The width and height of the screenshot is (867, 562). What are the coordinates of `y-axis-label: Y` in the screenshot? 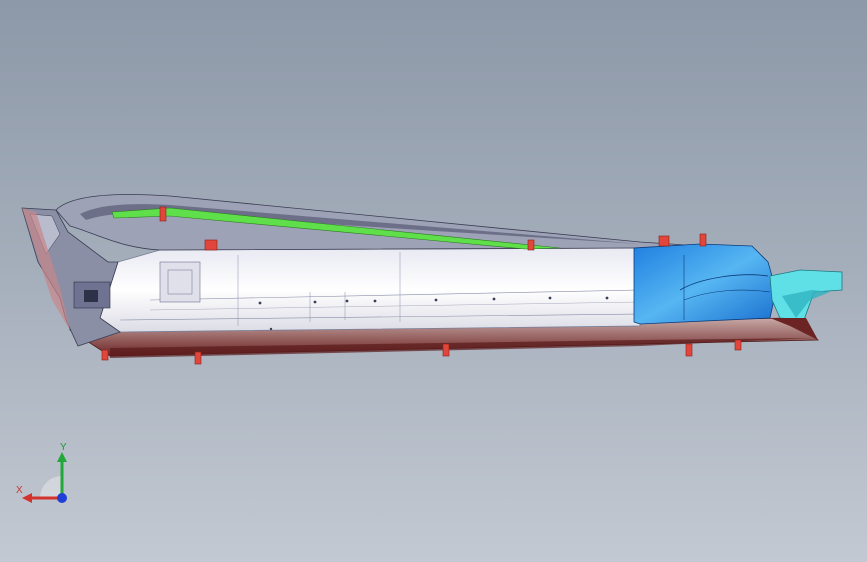 It's located at (63, 447).